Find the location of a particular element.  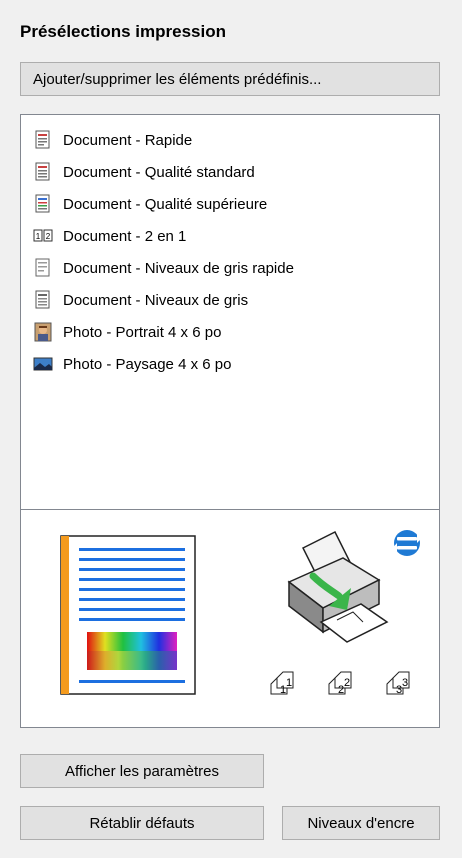

preset-item: Photo - Paysage 4 x 6 po is located at coordinates (132, 364).